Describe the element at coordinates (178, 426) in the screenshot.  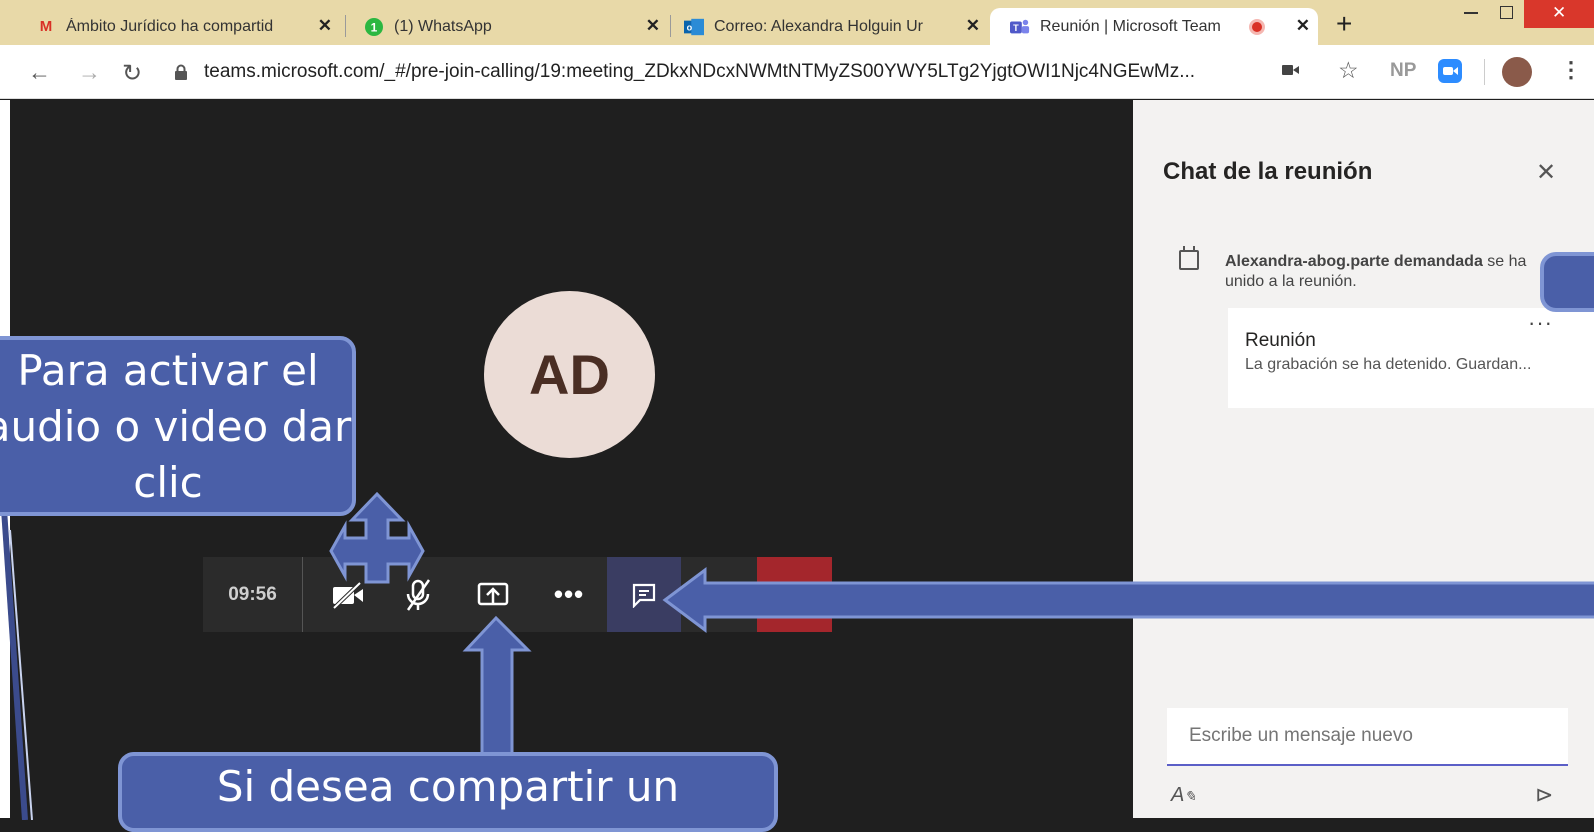
I see `callout-audio-video: Para activar el audio o video dar clic` at that location.